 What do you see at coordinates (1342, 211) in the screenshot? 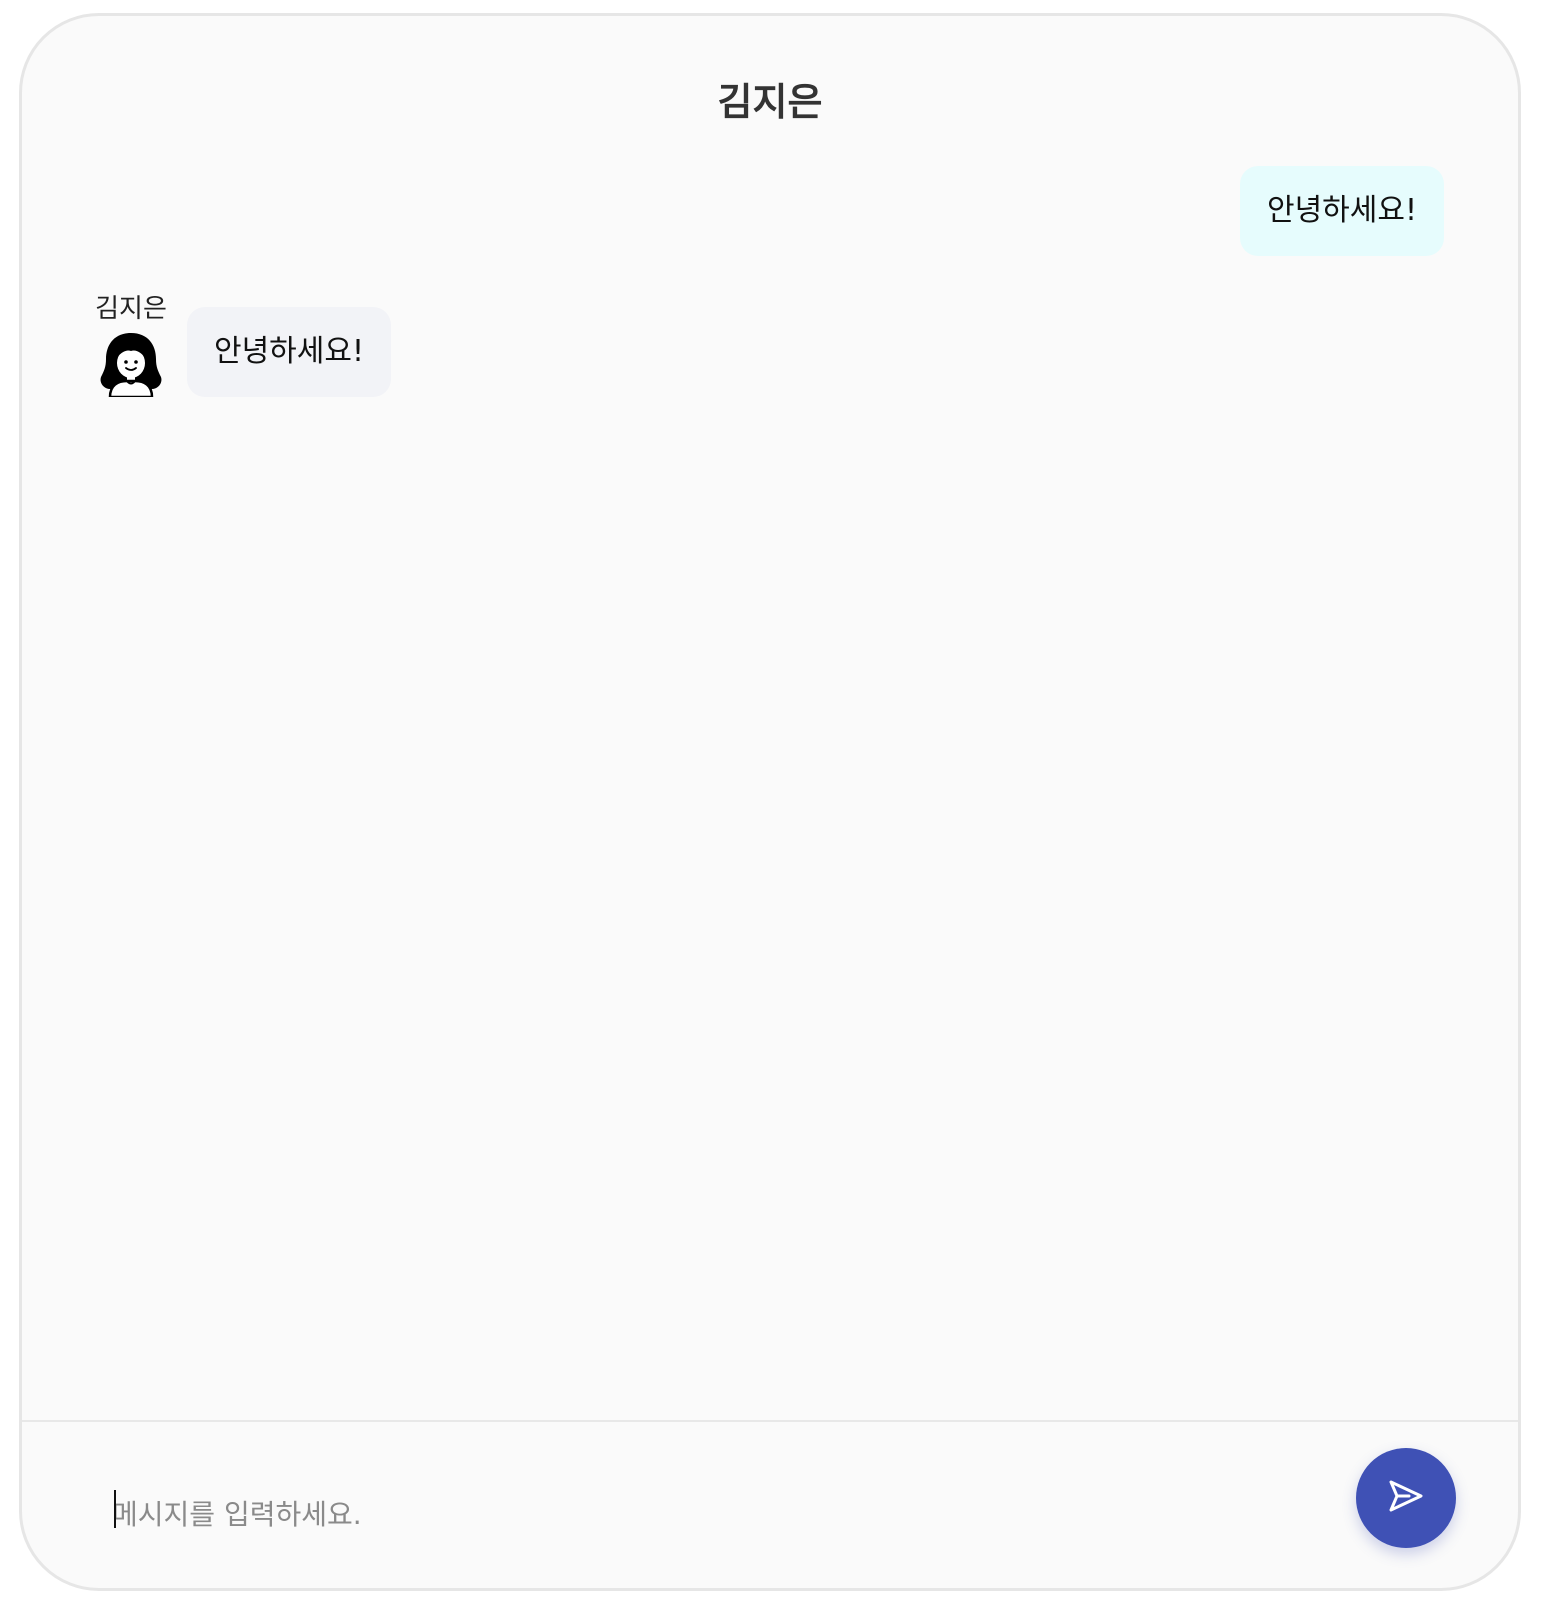
I see `sent-message-bubble: 안녕하세요!` at bounding box center [1342, 211].